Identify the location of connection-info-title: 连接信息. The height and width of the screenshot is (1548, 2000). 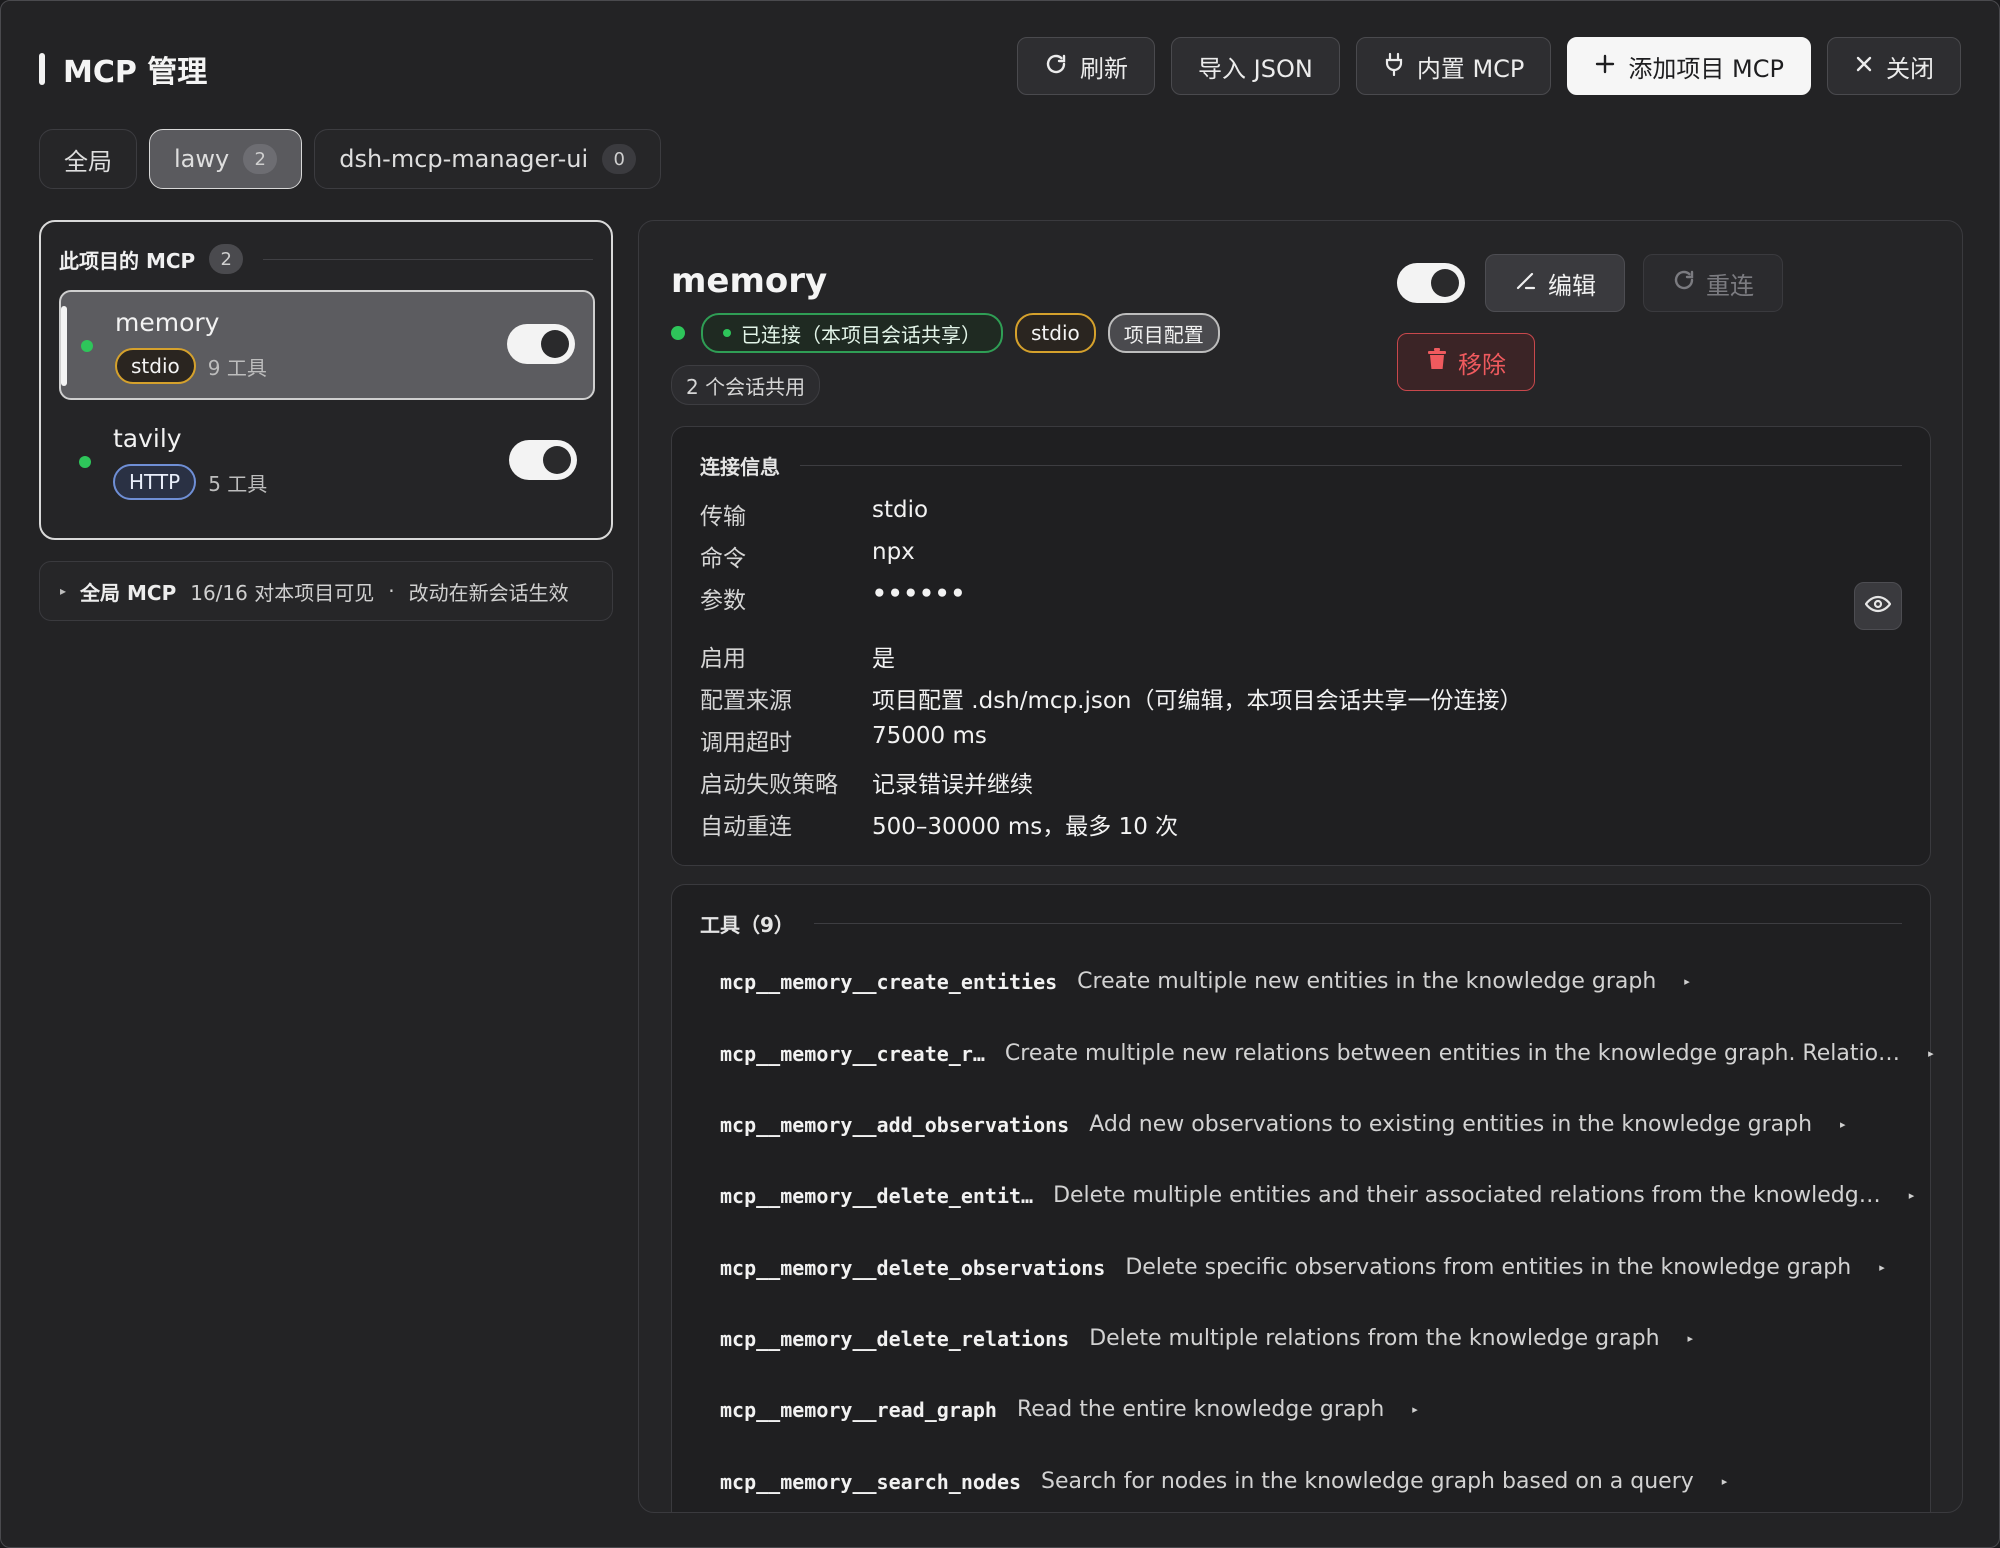
(740, 467).